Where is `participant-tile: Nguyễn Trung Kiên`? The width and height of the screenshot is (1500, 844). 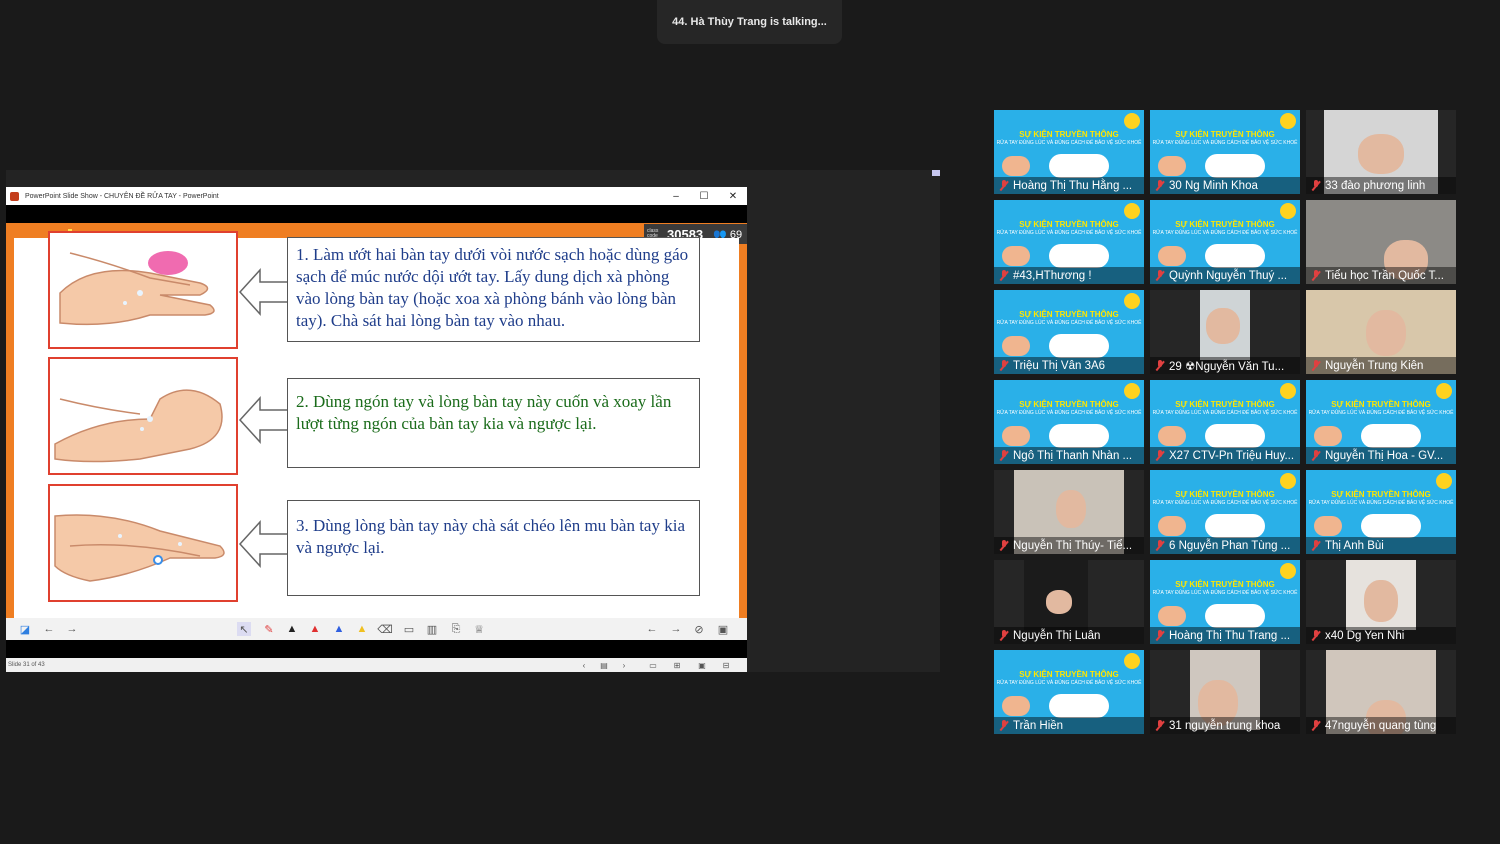
participant-tile: Nguyễn Trung Kiên is located at coordinates (1381, 332).